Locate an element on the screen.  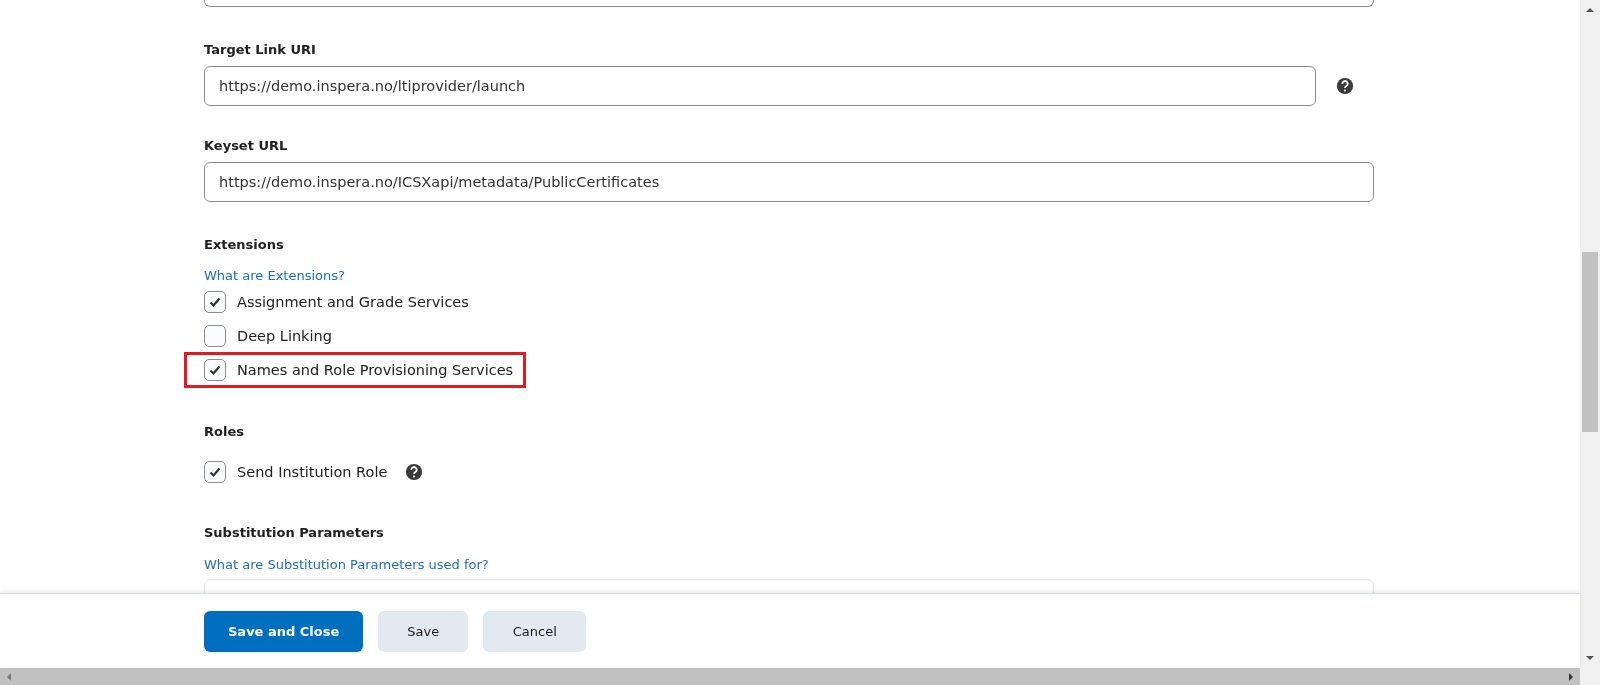
checkbox-label: Deep Linking is located at coordinates (284, 336).